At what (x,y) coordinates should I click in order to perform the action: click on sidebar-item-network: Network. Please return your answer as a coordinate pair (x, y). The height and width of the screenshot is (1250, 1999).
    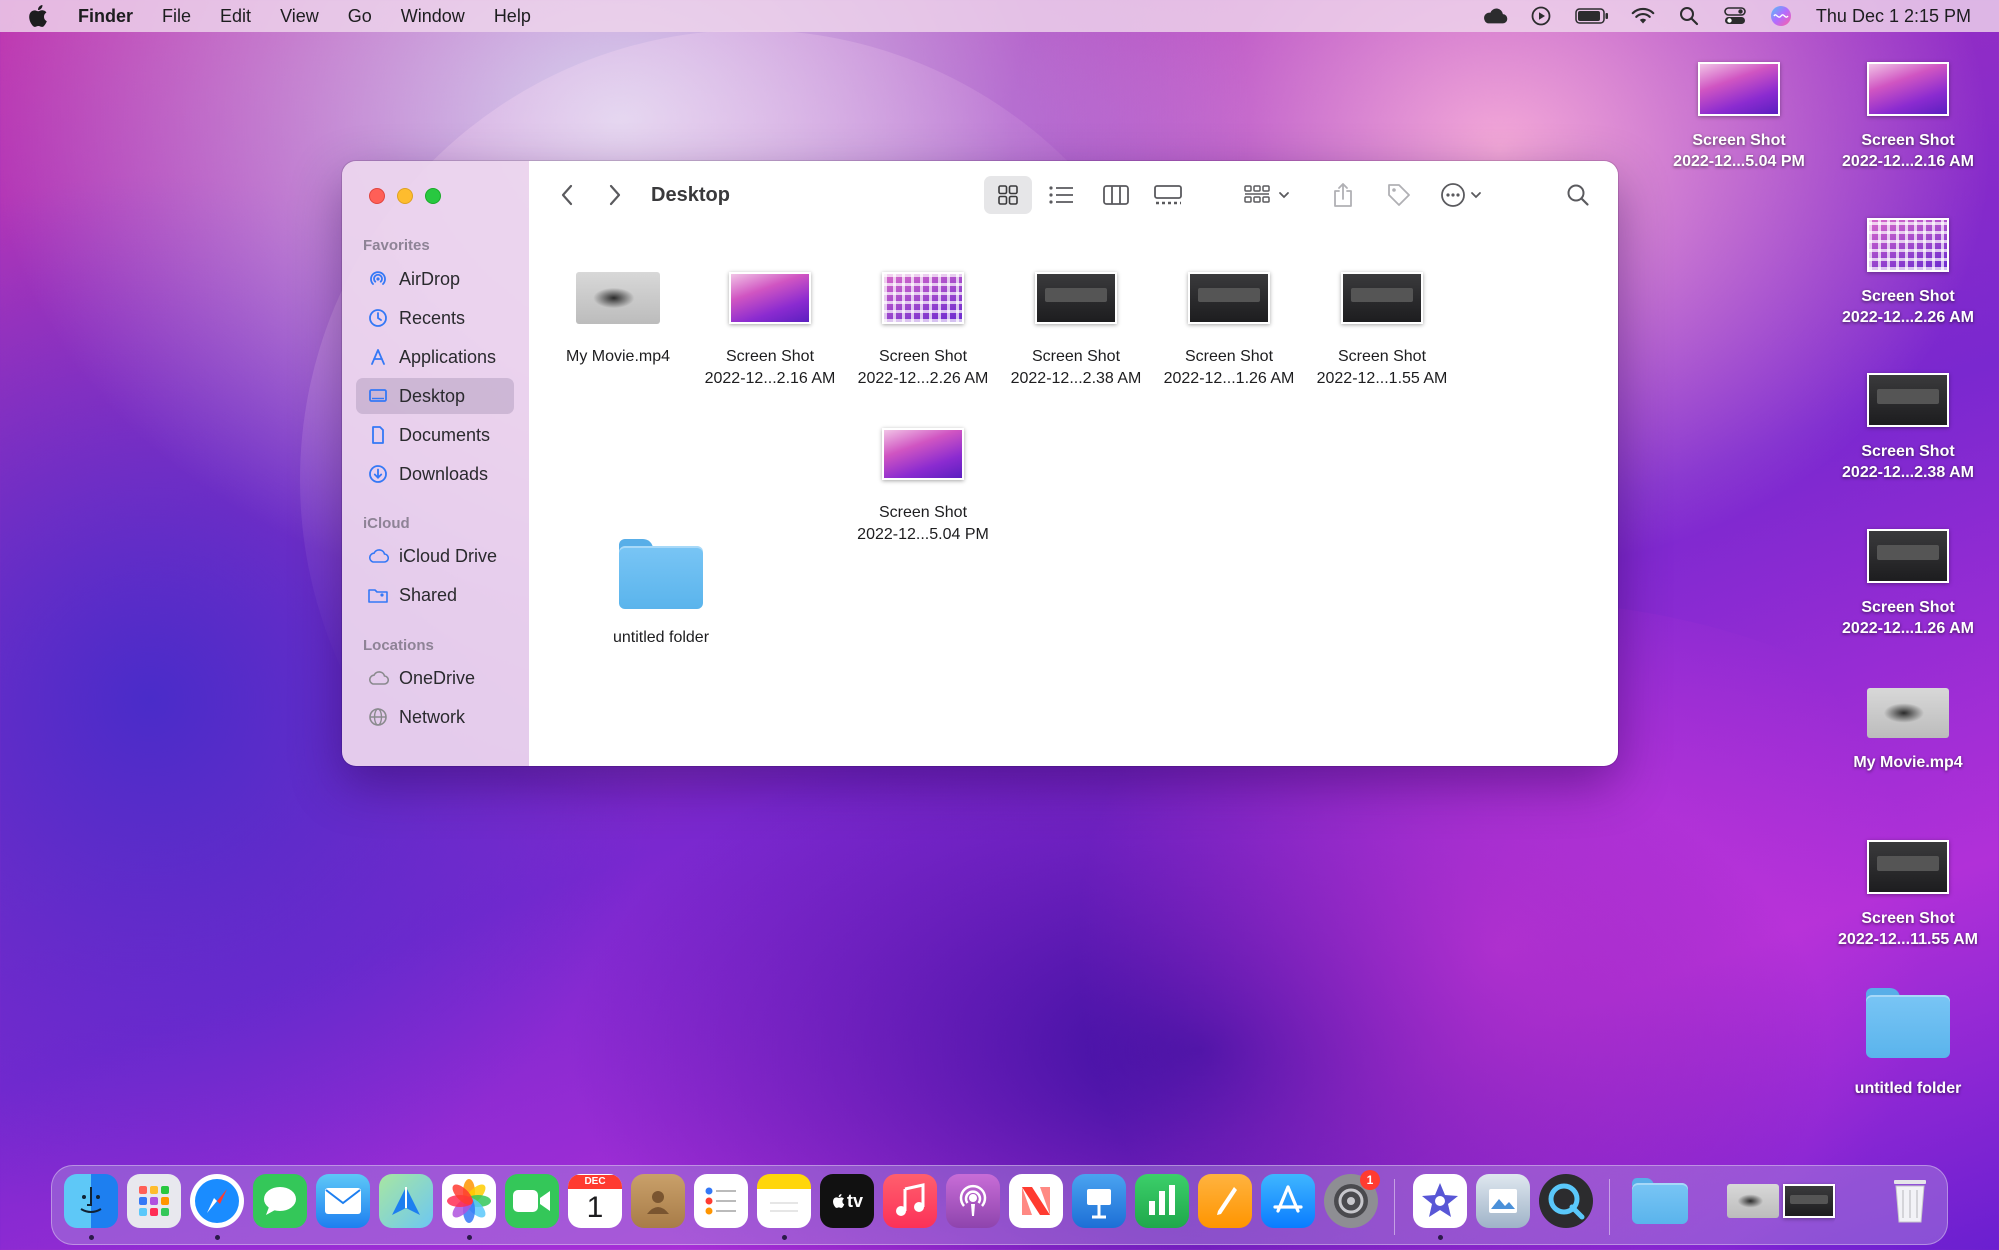
    Looking at the image, I should click on (435, 717).